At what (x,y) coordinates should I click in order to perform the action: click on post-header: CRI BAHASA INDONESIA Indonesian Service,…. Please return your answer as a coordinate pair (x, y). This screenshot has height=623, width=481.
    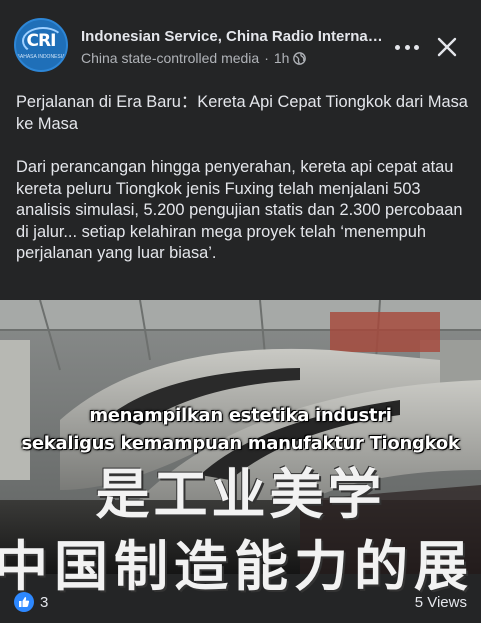
    Looking at the image, I should click on (240, 41).